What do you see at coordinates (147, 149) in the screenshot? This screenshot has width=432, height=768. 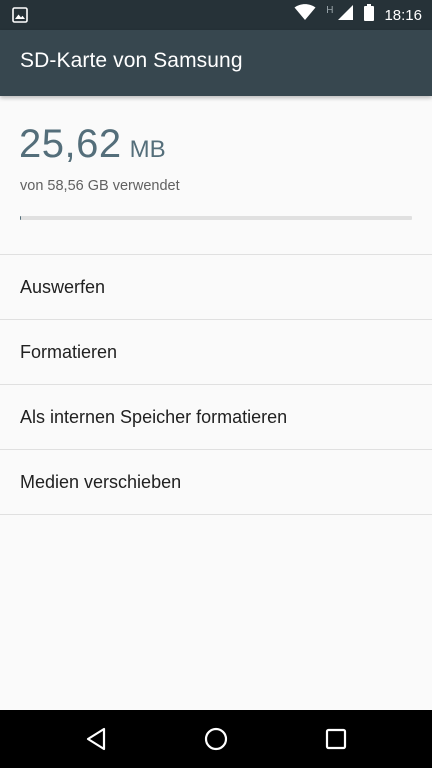 I see `storage-used-unit: MB` at bounding box center [147, 149].